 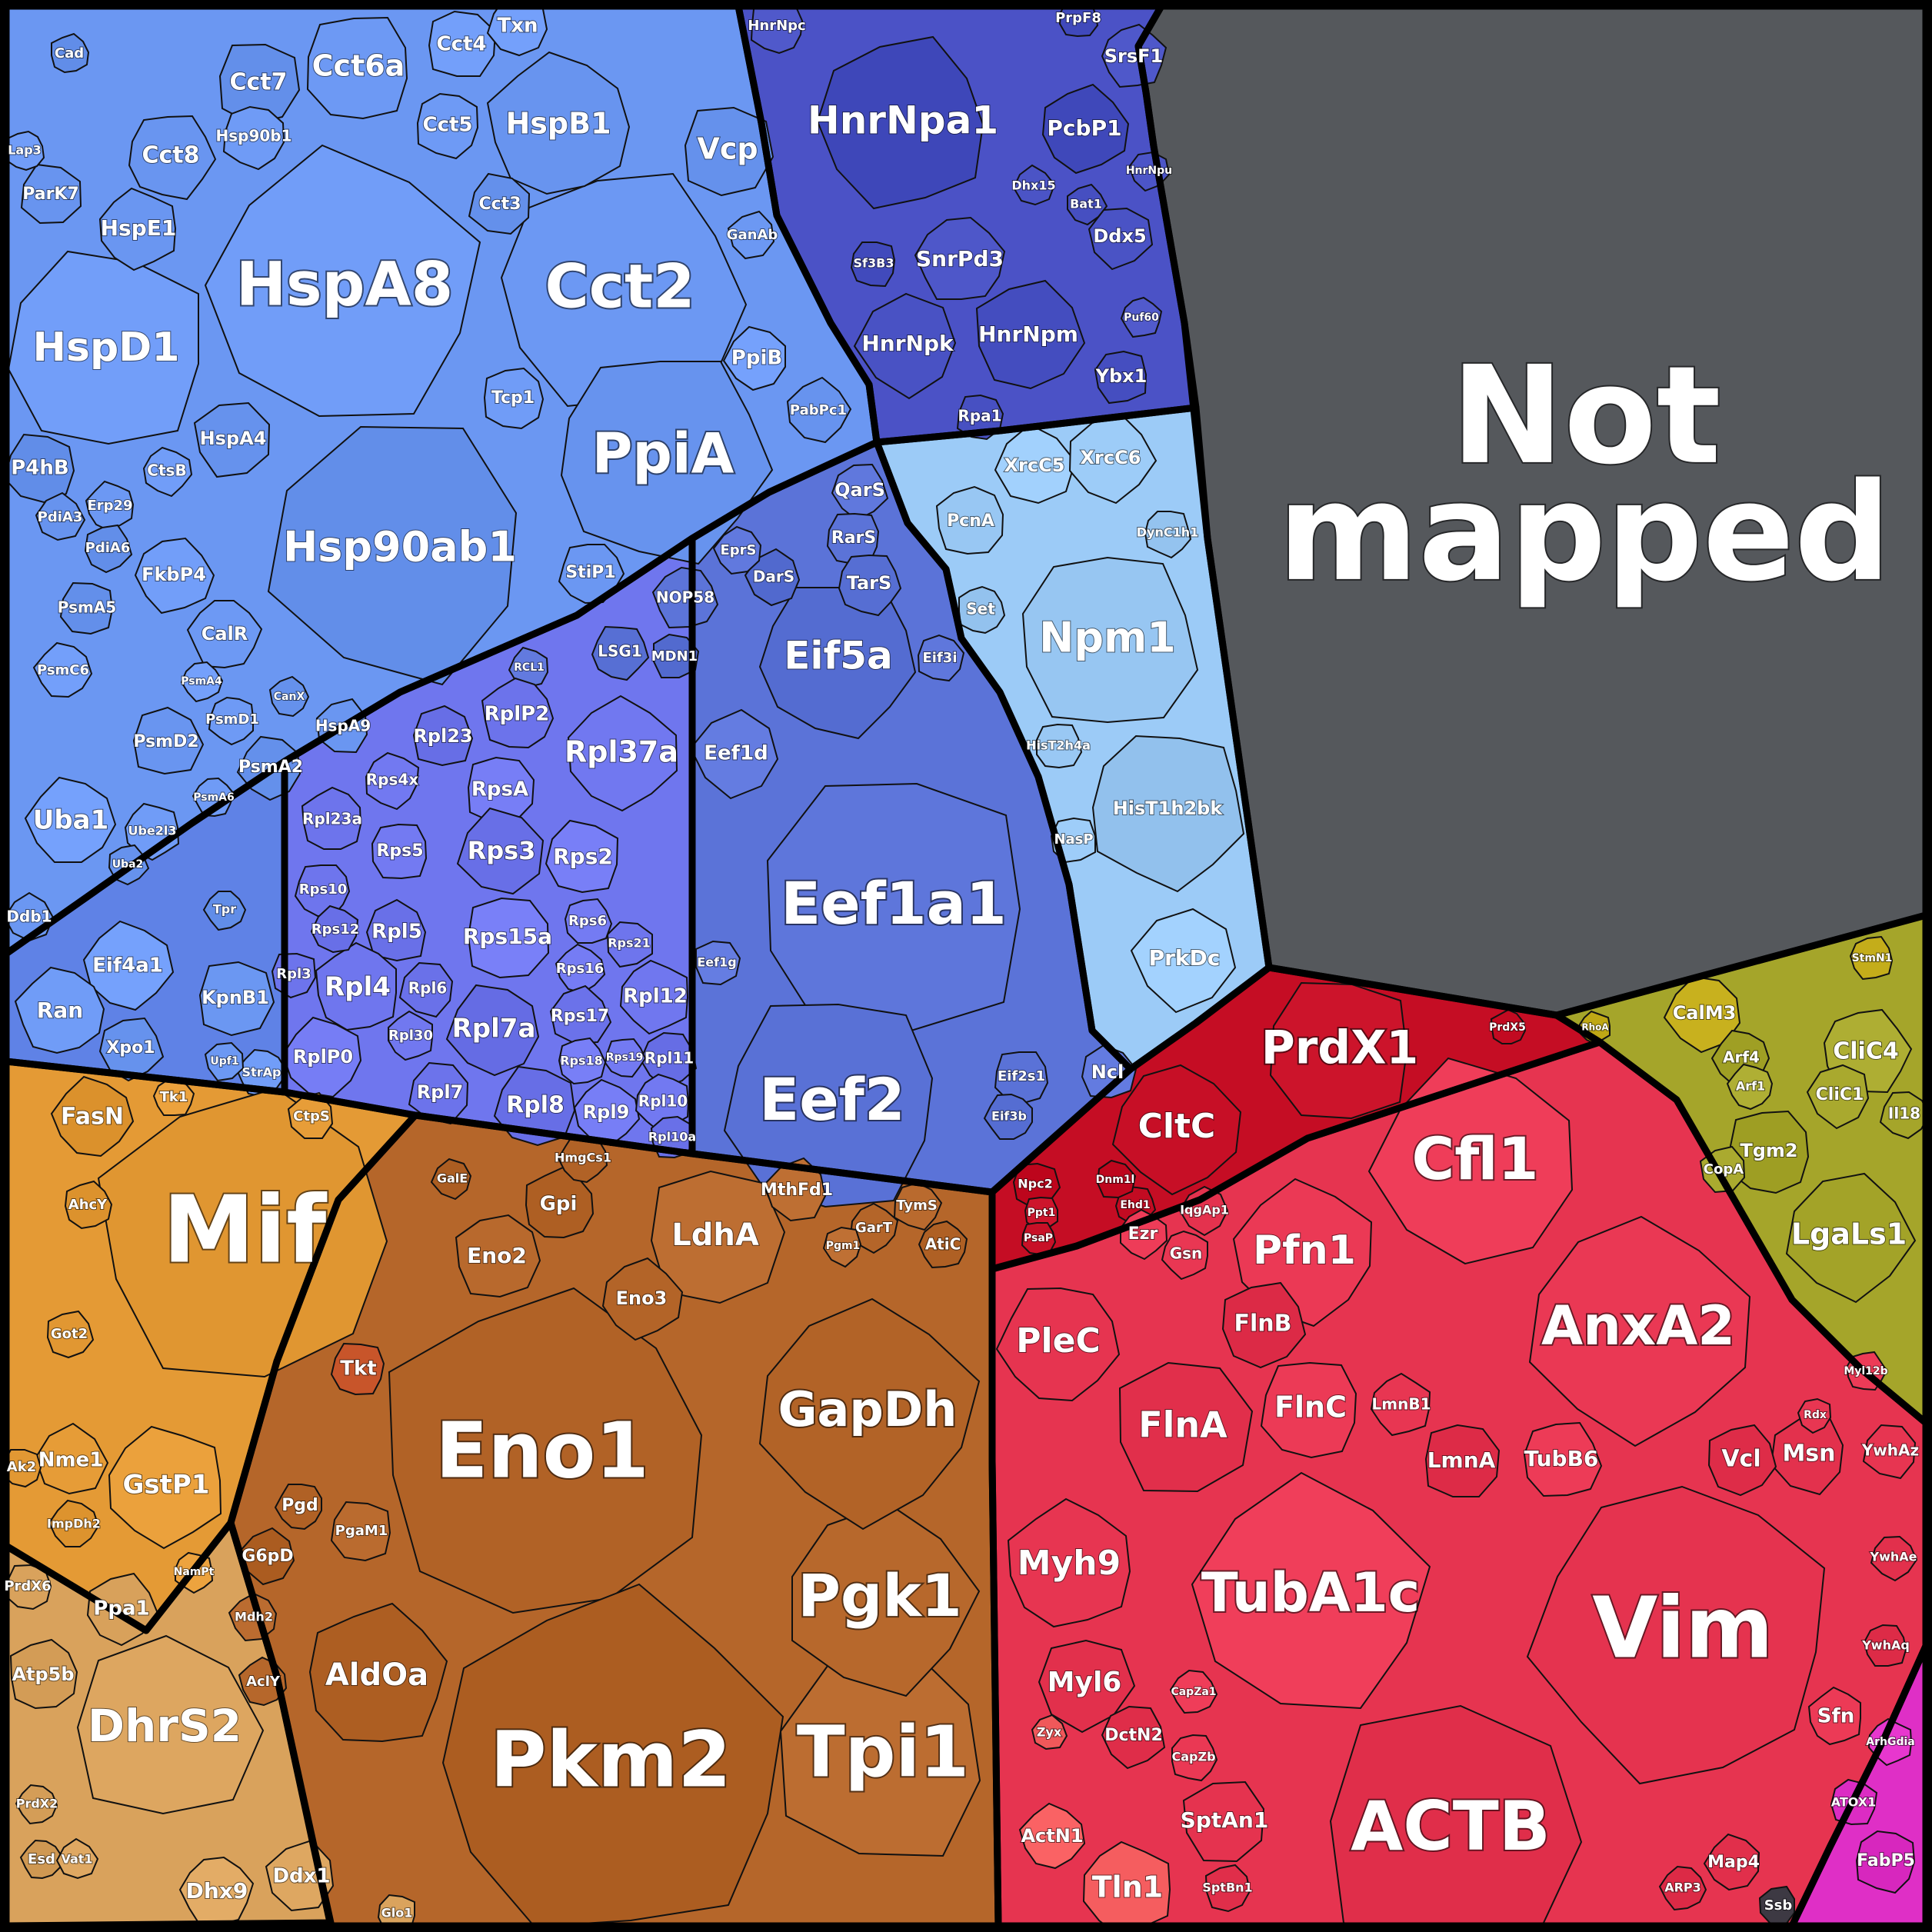 What do you see at coordinates (1740, 1459) in the screenshot?
I see `label-vcl: Vcl` at bounding box center [1740, 1459].